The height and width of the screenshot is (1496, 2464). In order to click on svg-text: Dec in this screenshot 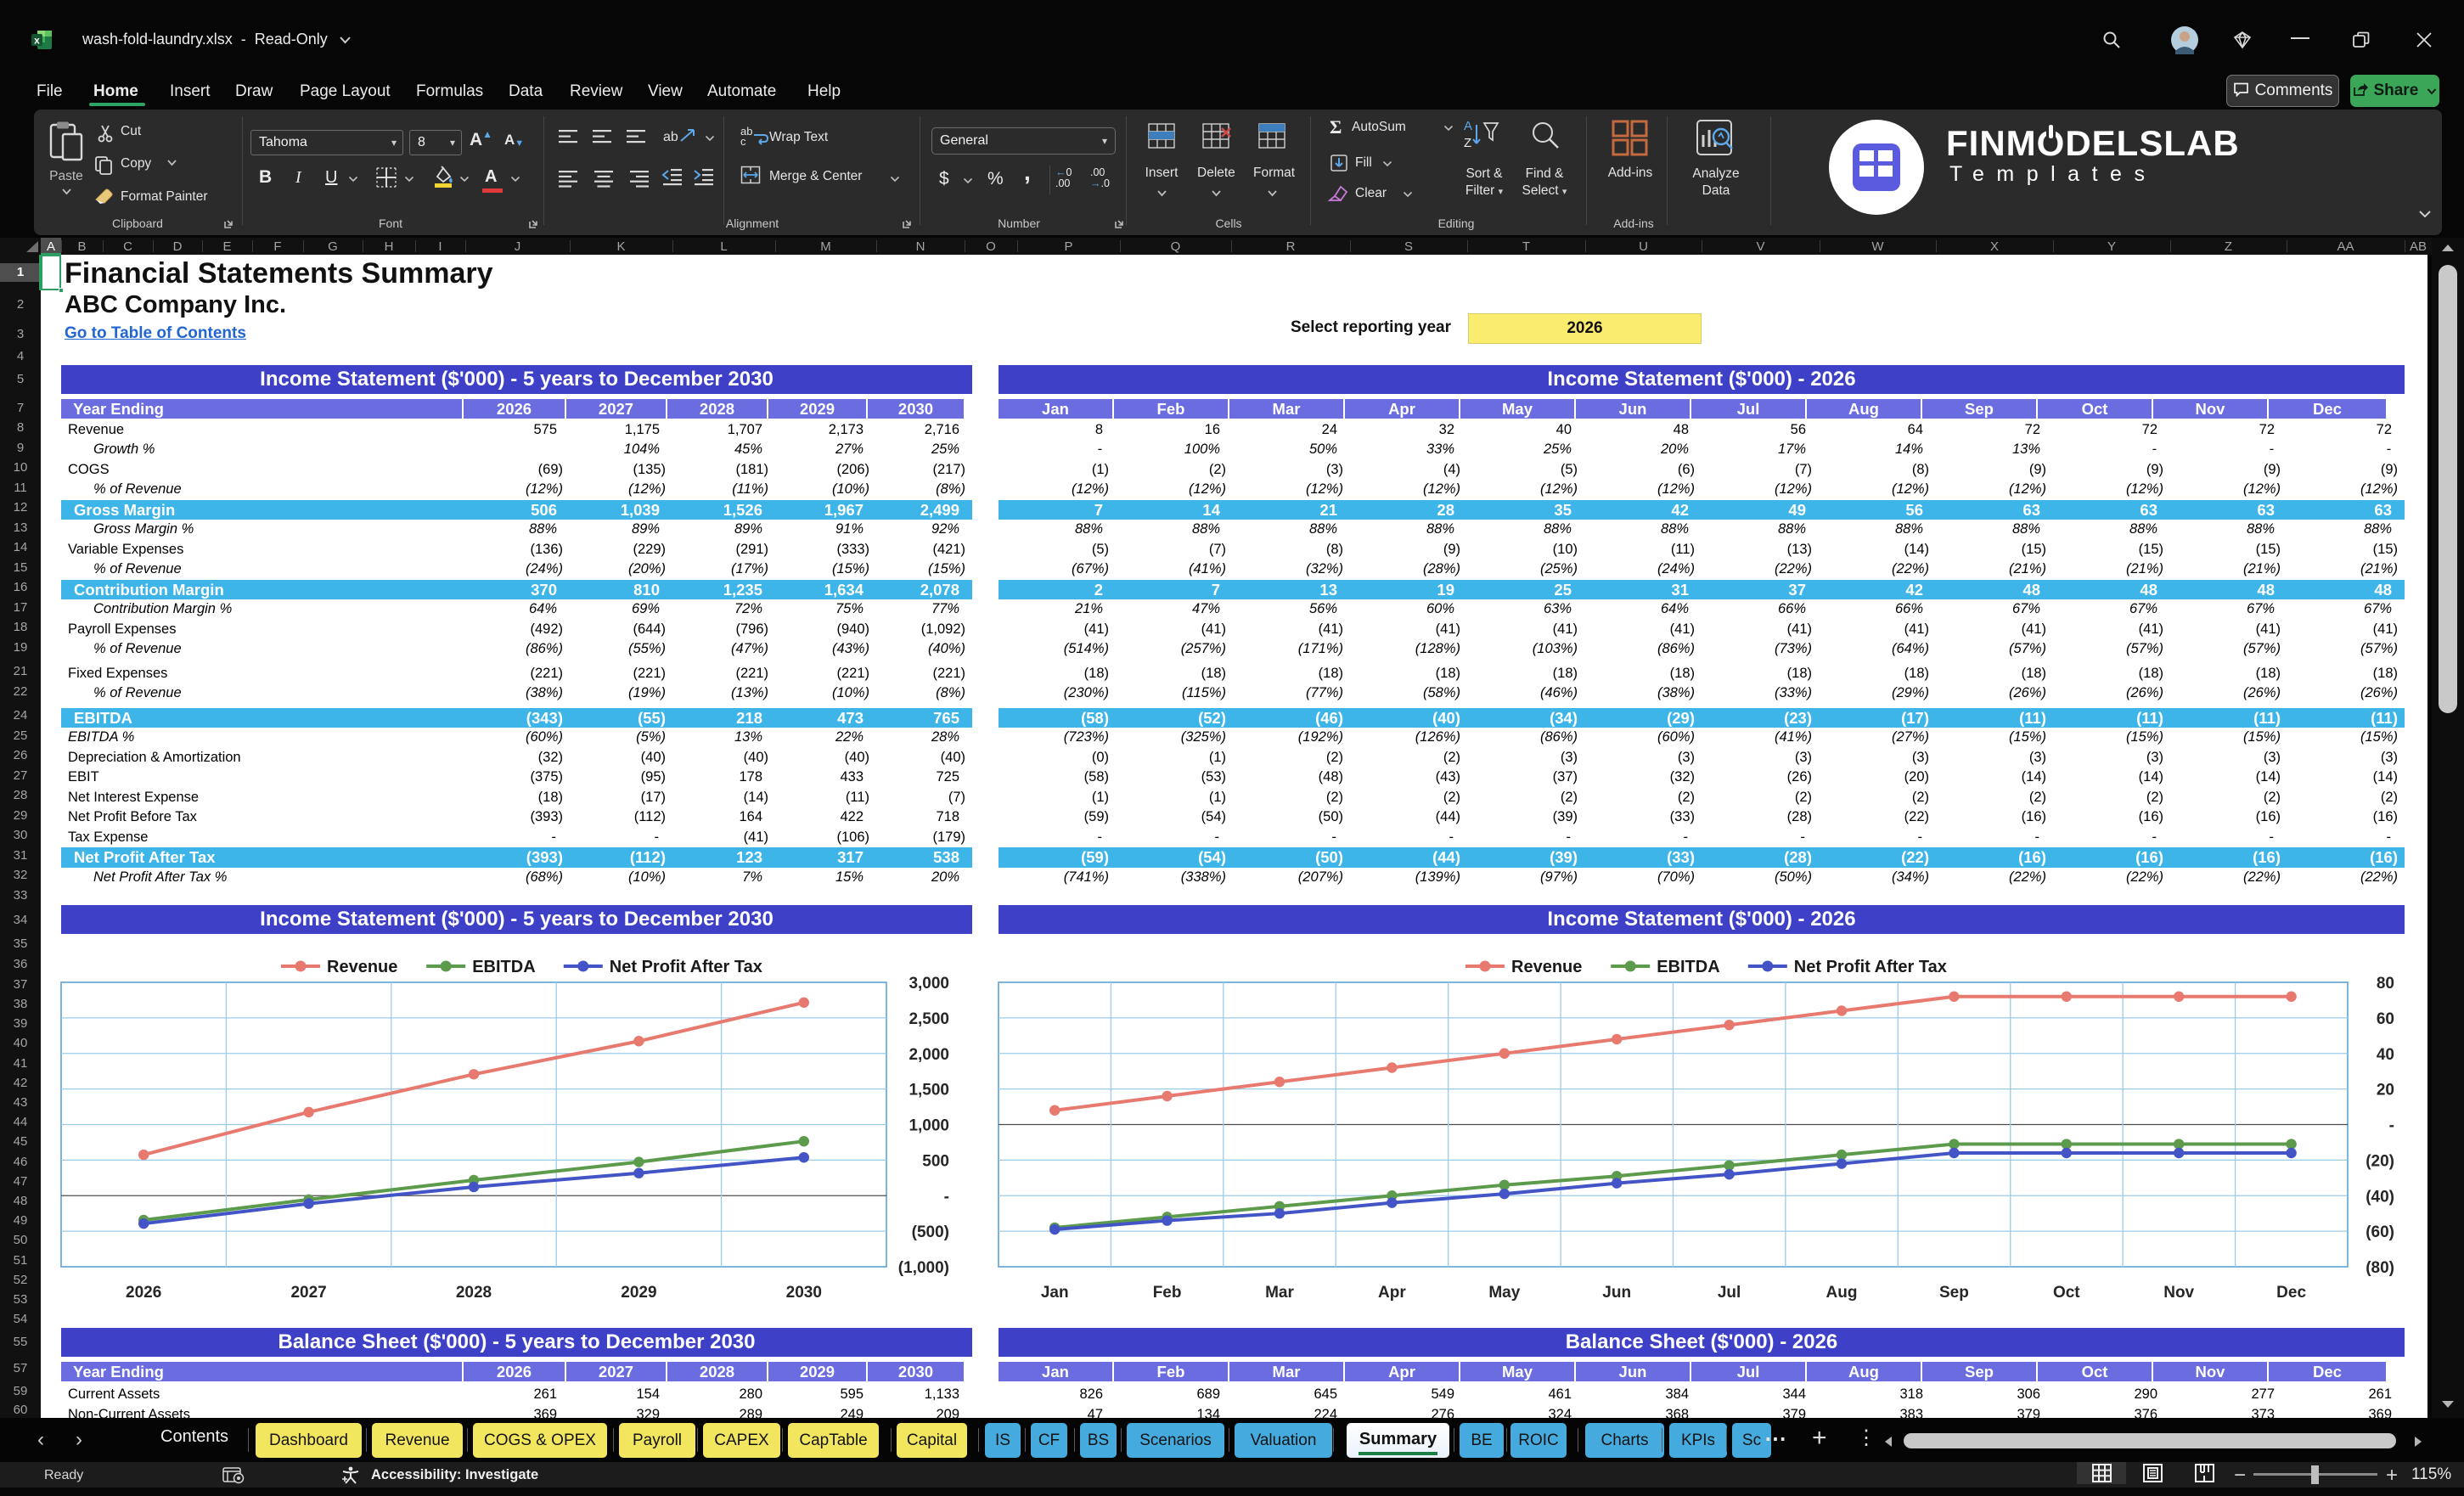, I will do `click(2291, 1293)`.